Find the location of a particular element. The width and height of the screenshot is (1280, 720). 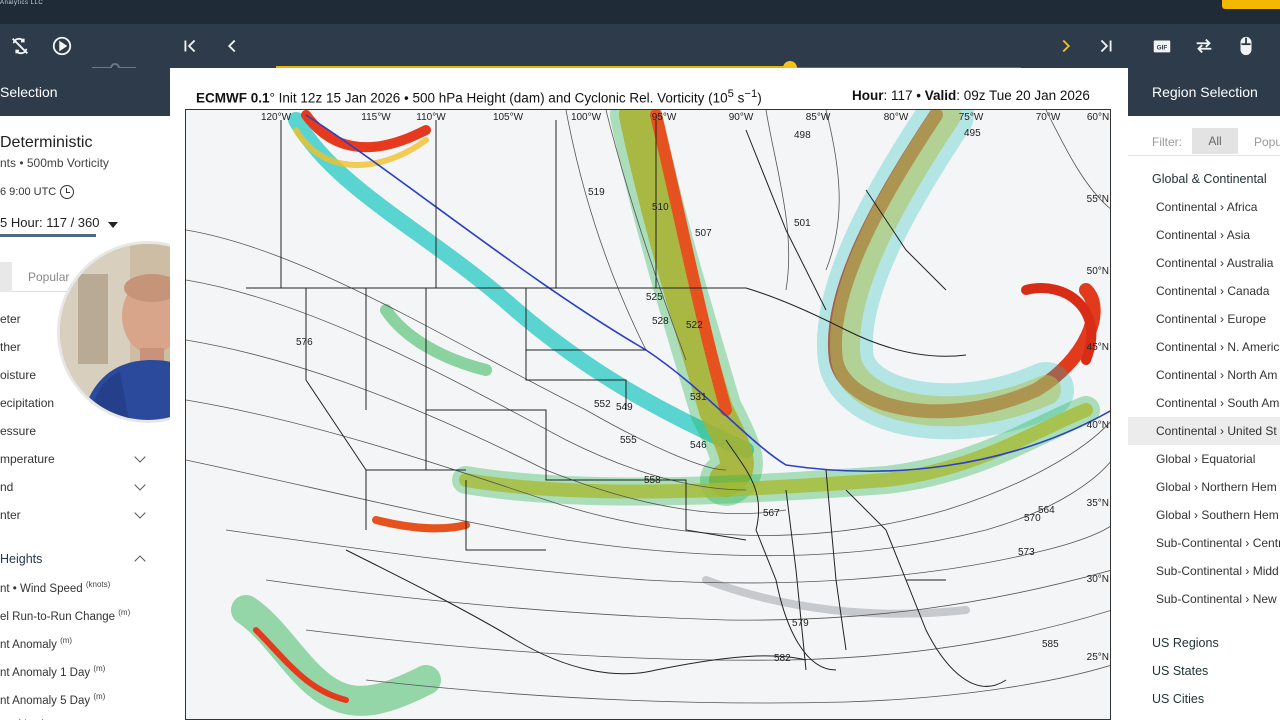

map-title-unit: s is located at coordinates (739, 98).